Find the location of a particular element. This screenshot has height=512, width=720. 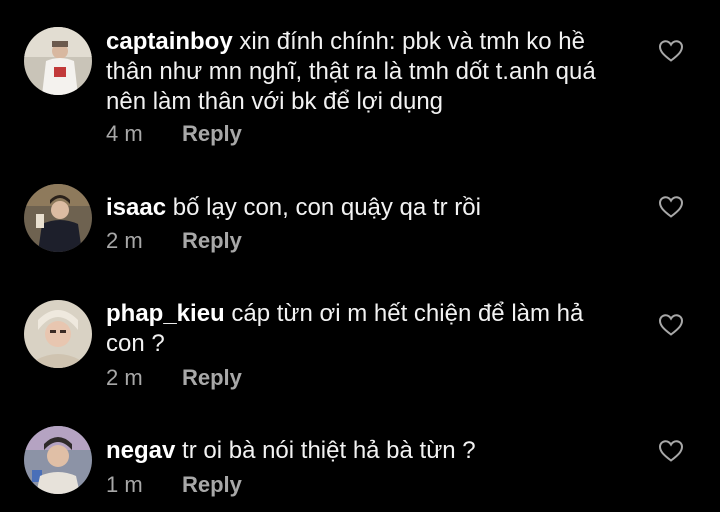

comment-body: negav tr oi bà nói thiệt hả bà từn ? is located at coordinates (366, 451).